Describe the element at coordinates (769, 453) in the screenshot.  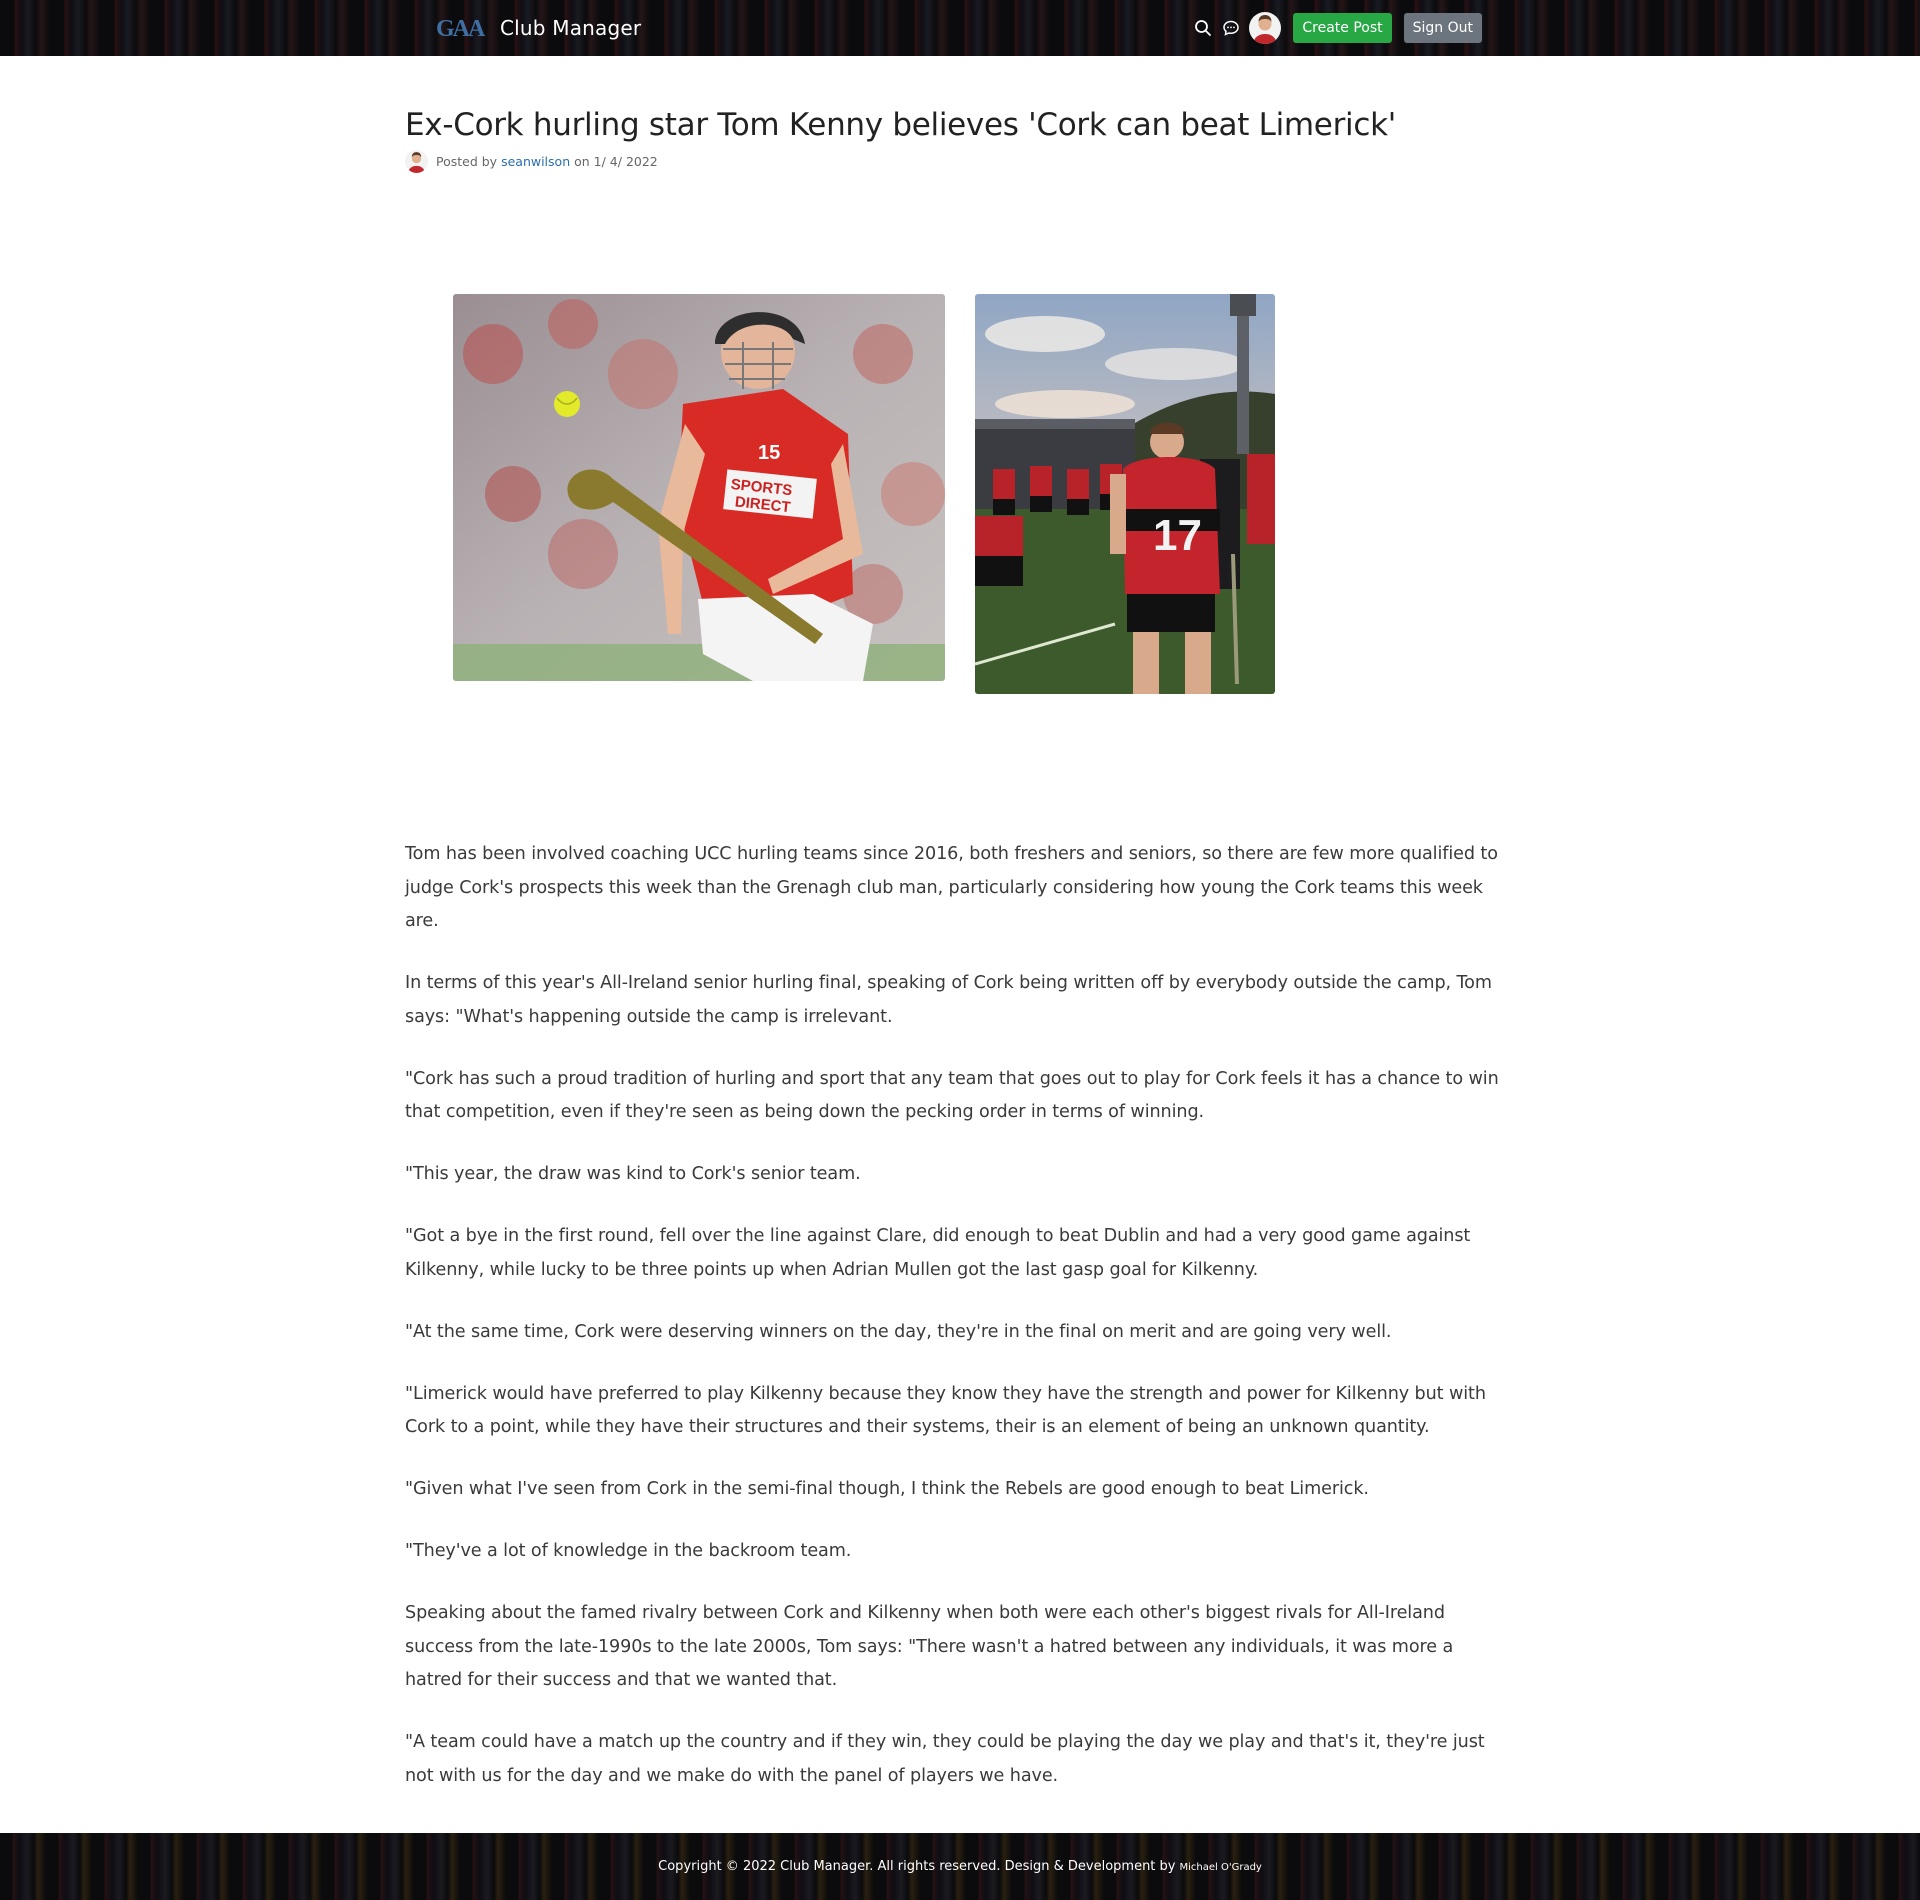
I see `svg-text: 15` at that location.